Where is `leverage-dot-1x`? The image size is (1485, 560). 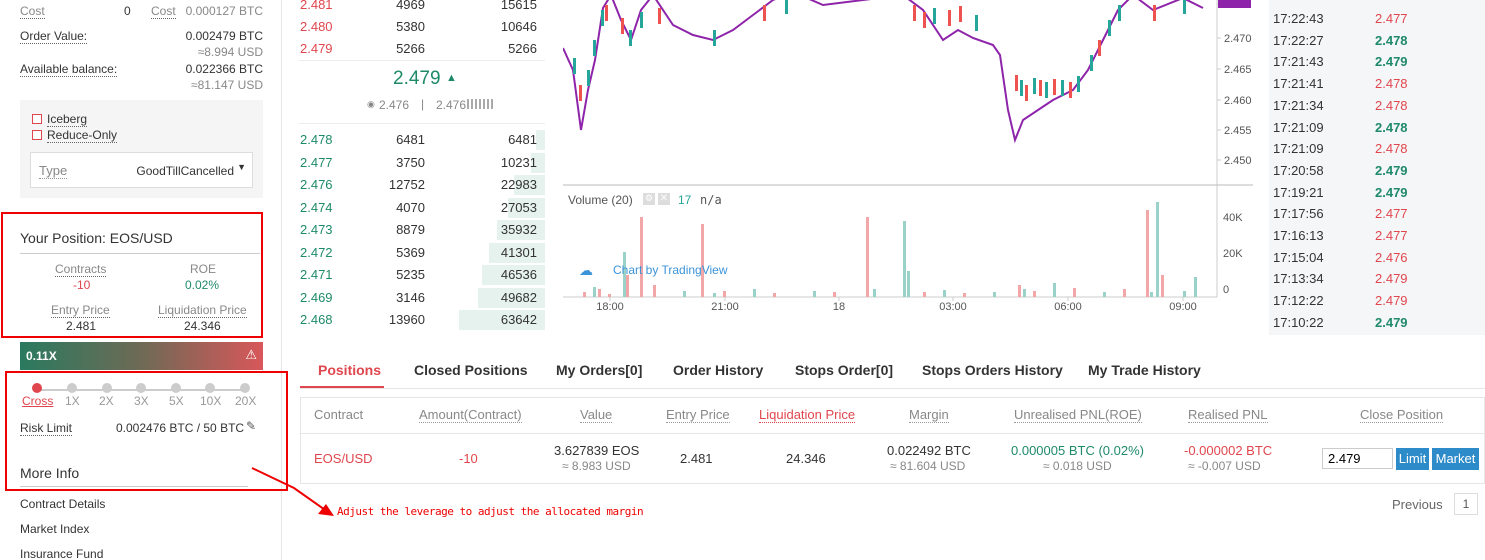
leverage-dot-1x is located at coordinates (72, 388).